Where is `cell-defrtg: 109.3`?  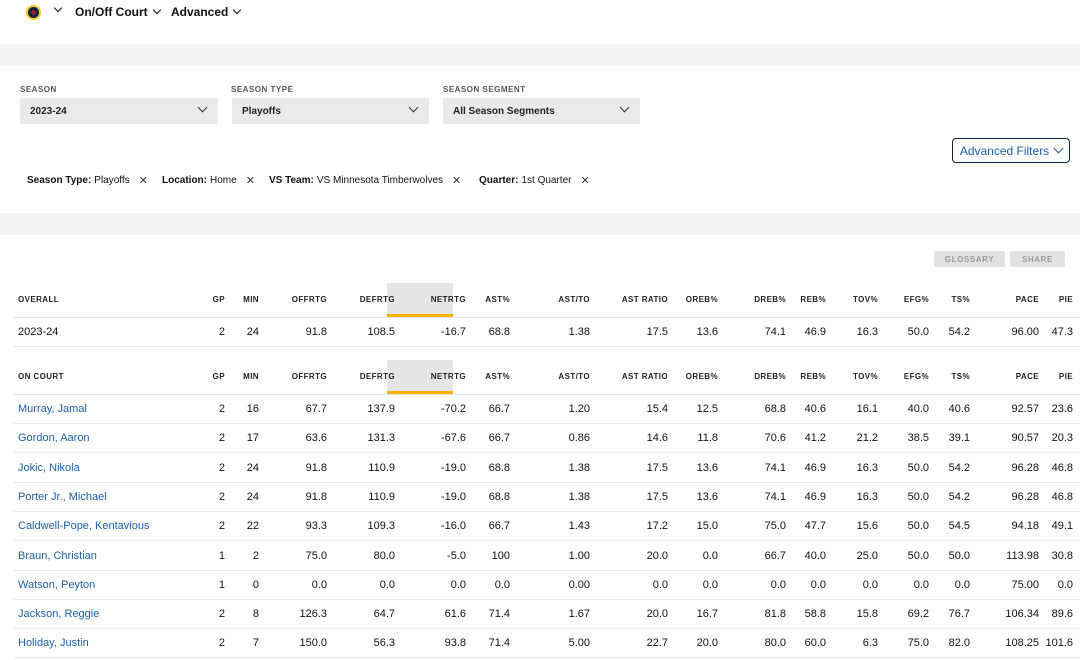 cell-defrtg: 109.3 is located at coordinates (381, 526).